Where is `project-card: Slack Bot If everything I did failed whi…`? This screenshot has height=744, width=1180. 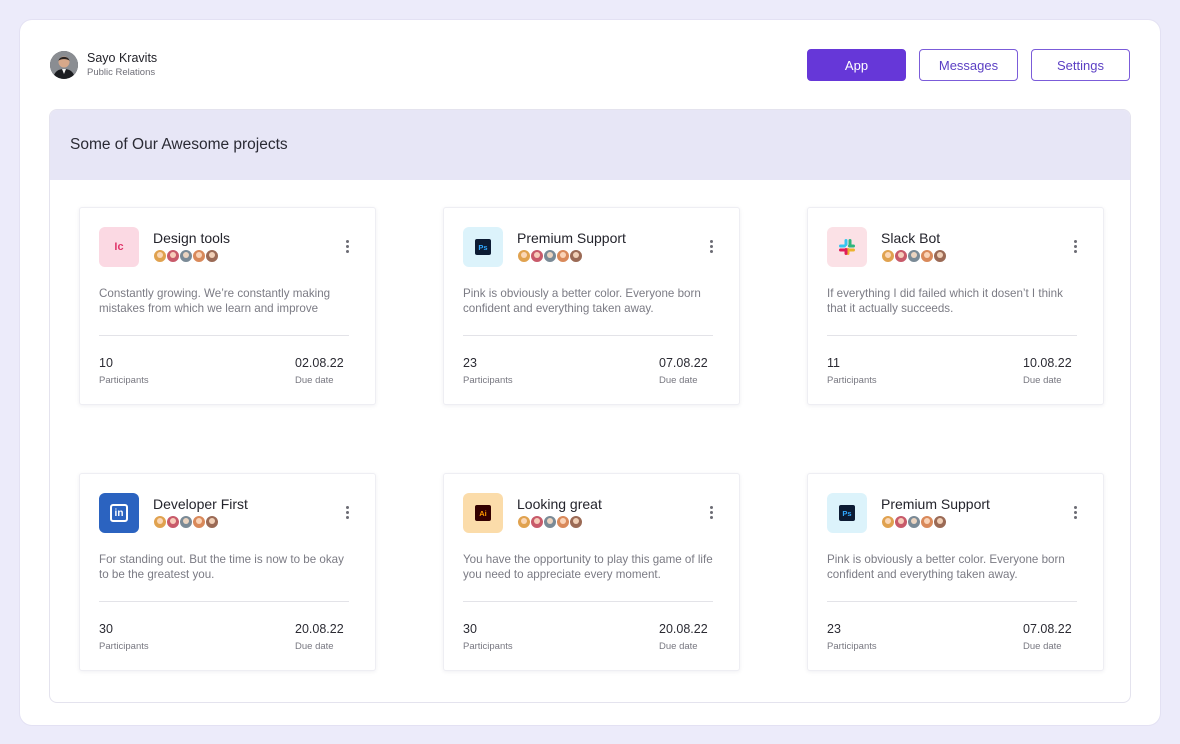
project-card: Slack Bot If everything I did failed whi… is located at coordinates (955, 306).